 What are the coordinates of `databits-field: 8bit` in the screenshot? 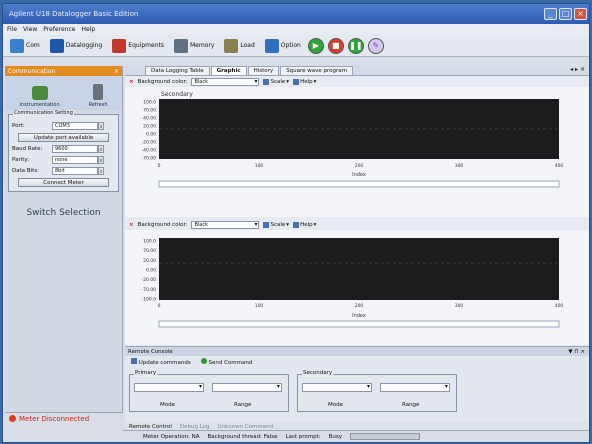 It's located at (75, 171).